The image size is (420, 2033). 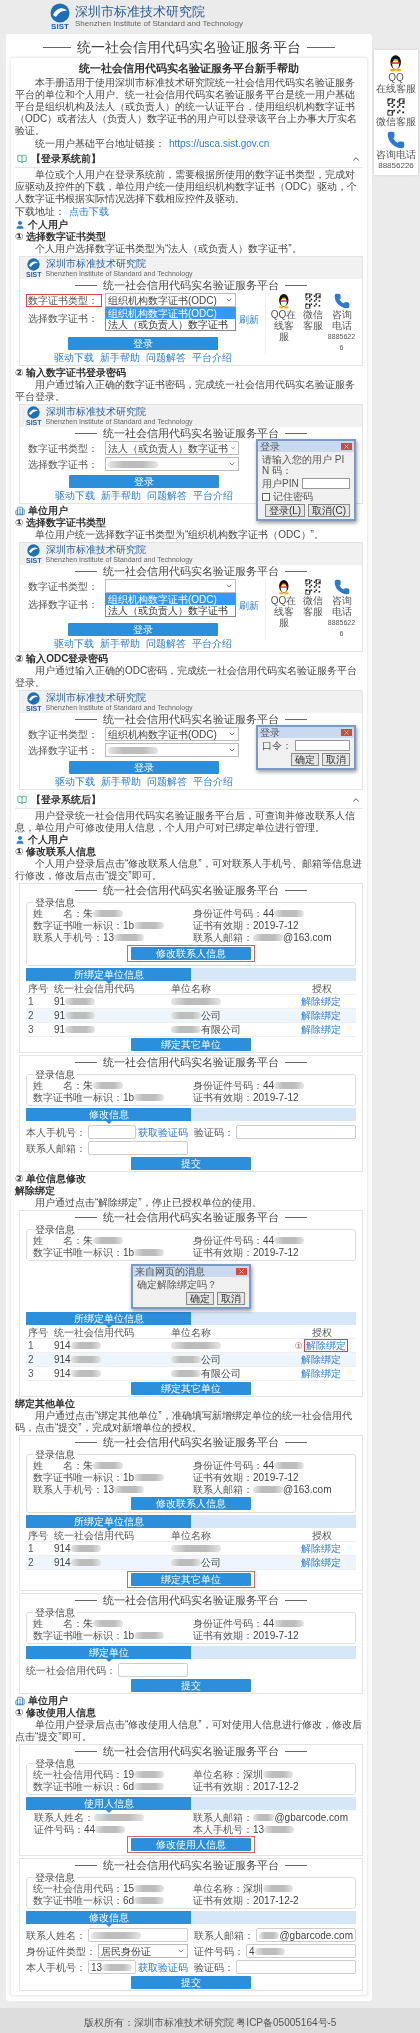 I want to click on info-label: 联系人邮箱：, so click(x=223, y=1489).